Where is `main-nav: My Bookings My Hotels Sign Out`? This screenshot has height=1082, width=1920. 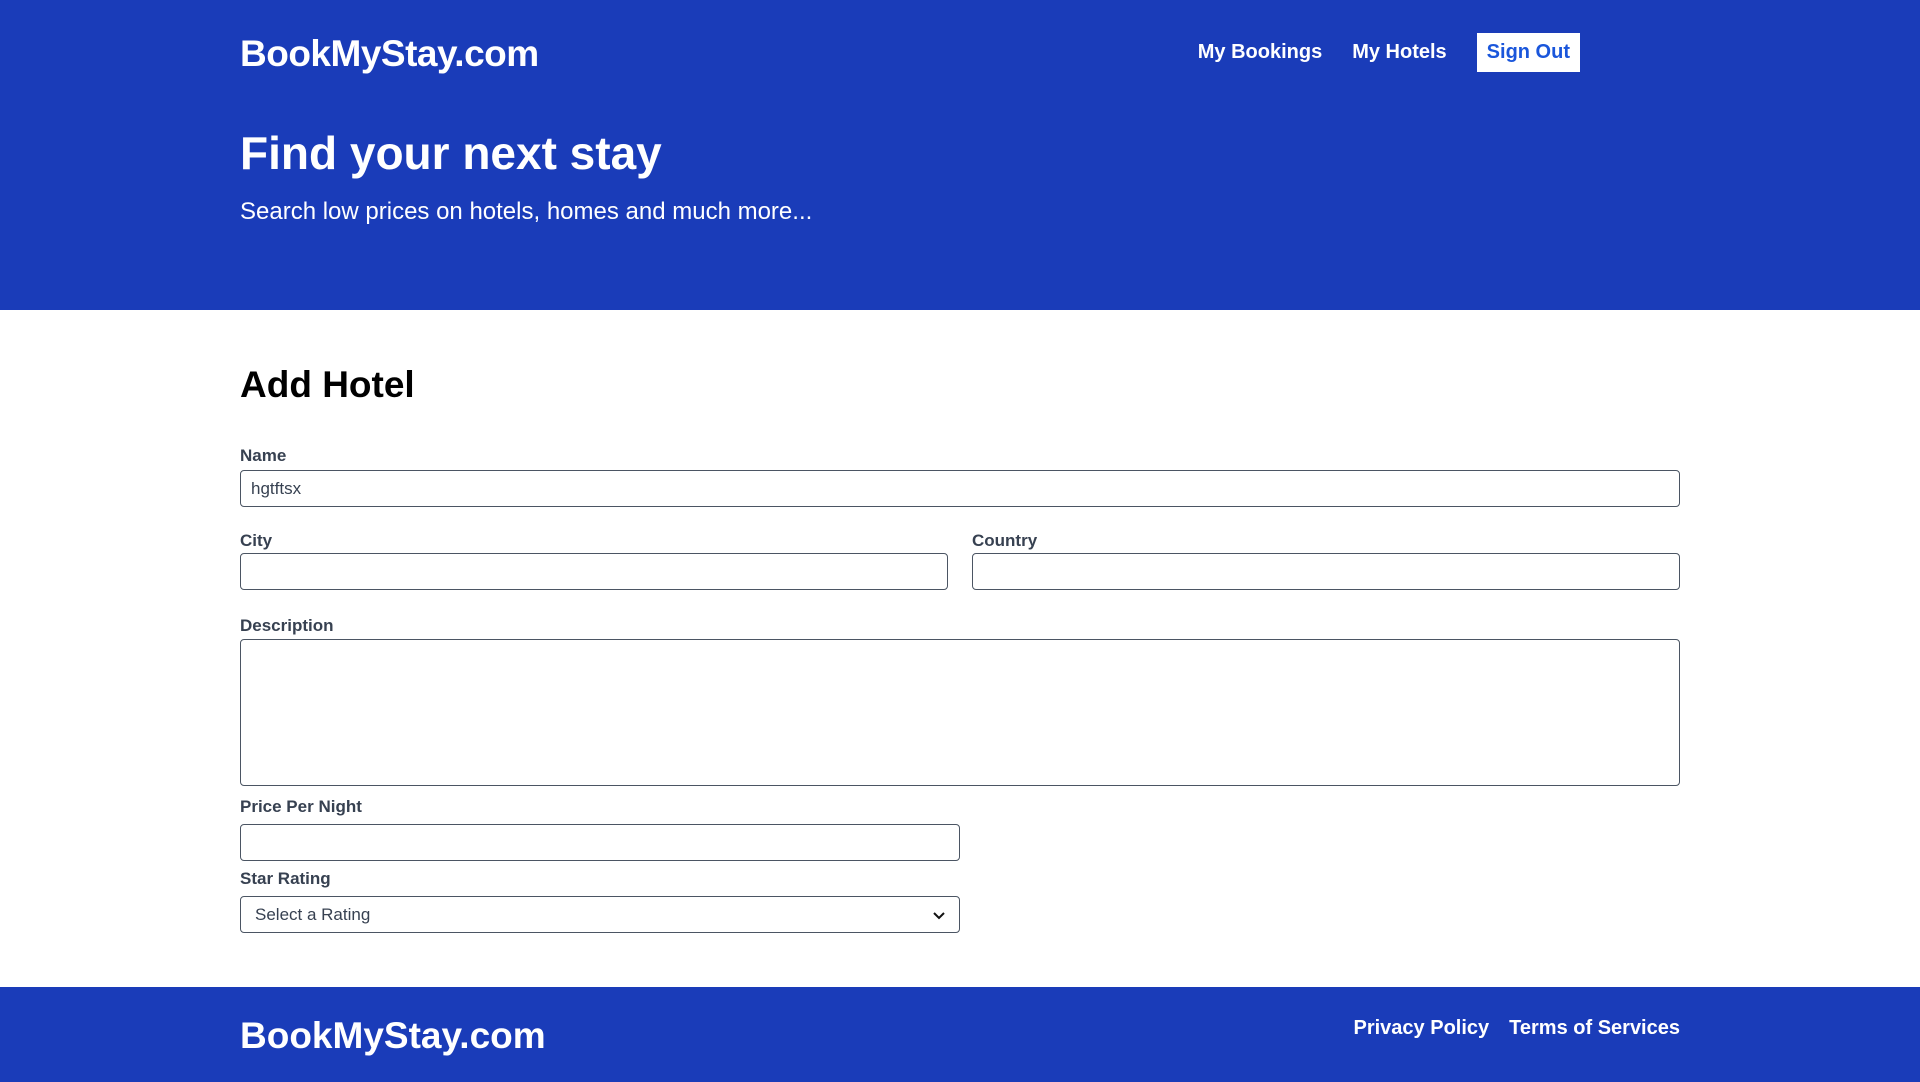 main-nav: My Bookings My Hotels Sign Out is located at coordinates (1389, 52).